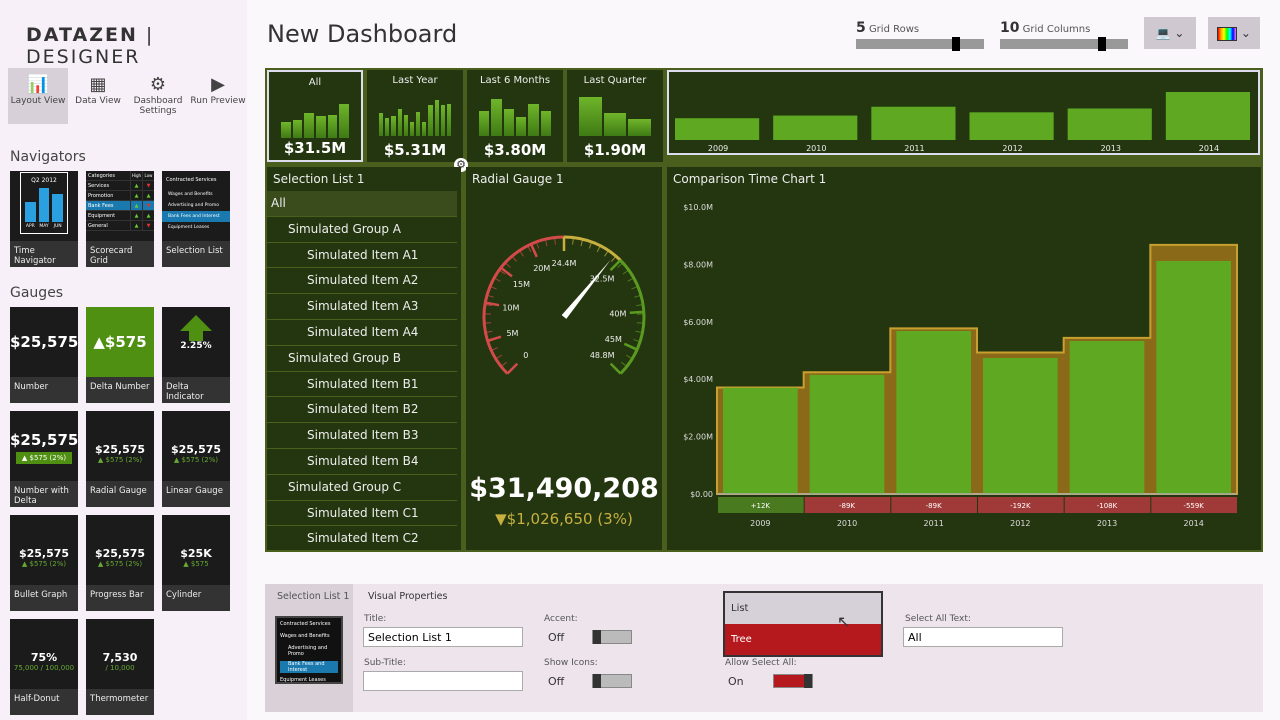 Image resolution: width=1280 pixels, height=720 pixels. Describe the element at coordinates (44, 180) in the screenshot. I see `time-nav-period: Q2 2012` at that location.